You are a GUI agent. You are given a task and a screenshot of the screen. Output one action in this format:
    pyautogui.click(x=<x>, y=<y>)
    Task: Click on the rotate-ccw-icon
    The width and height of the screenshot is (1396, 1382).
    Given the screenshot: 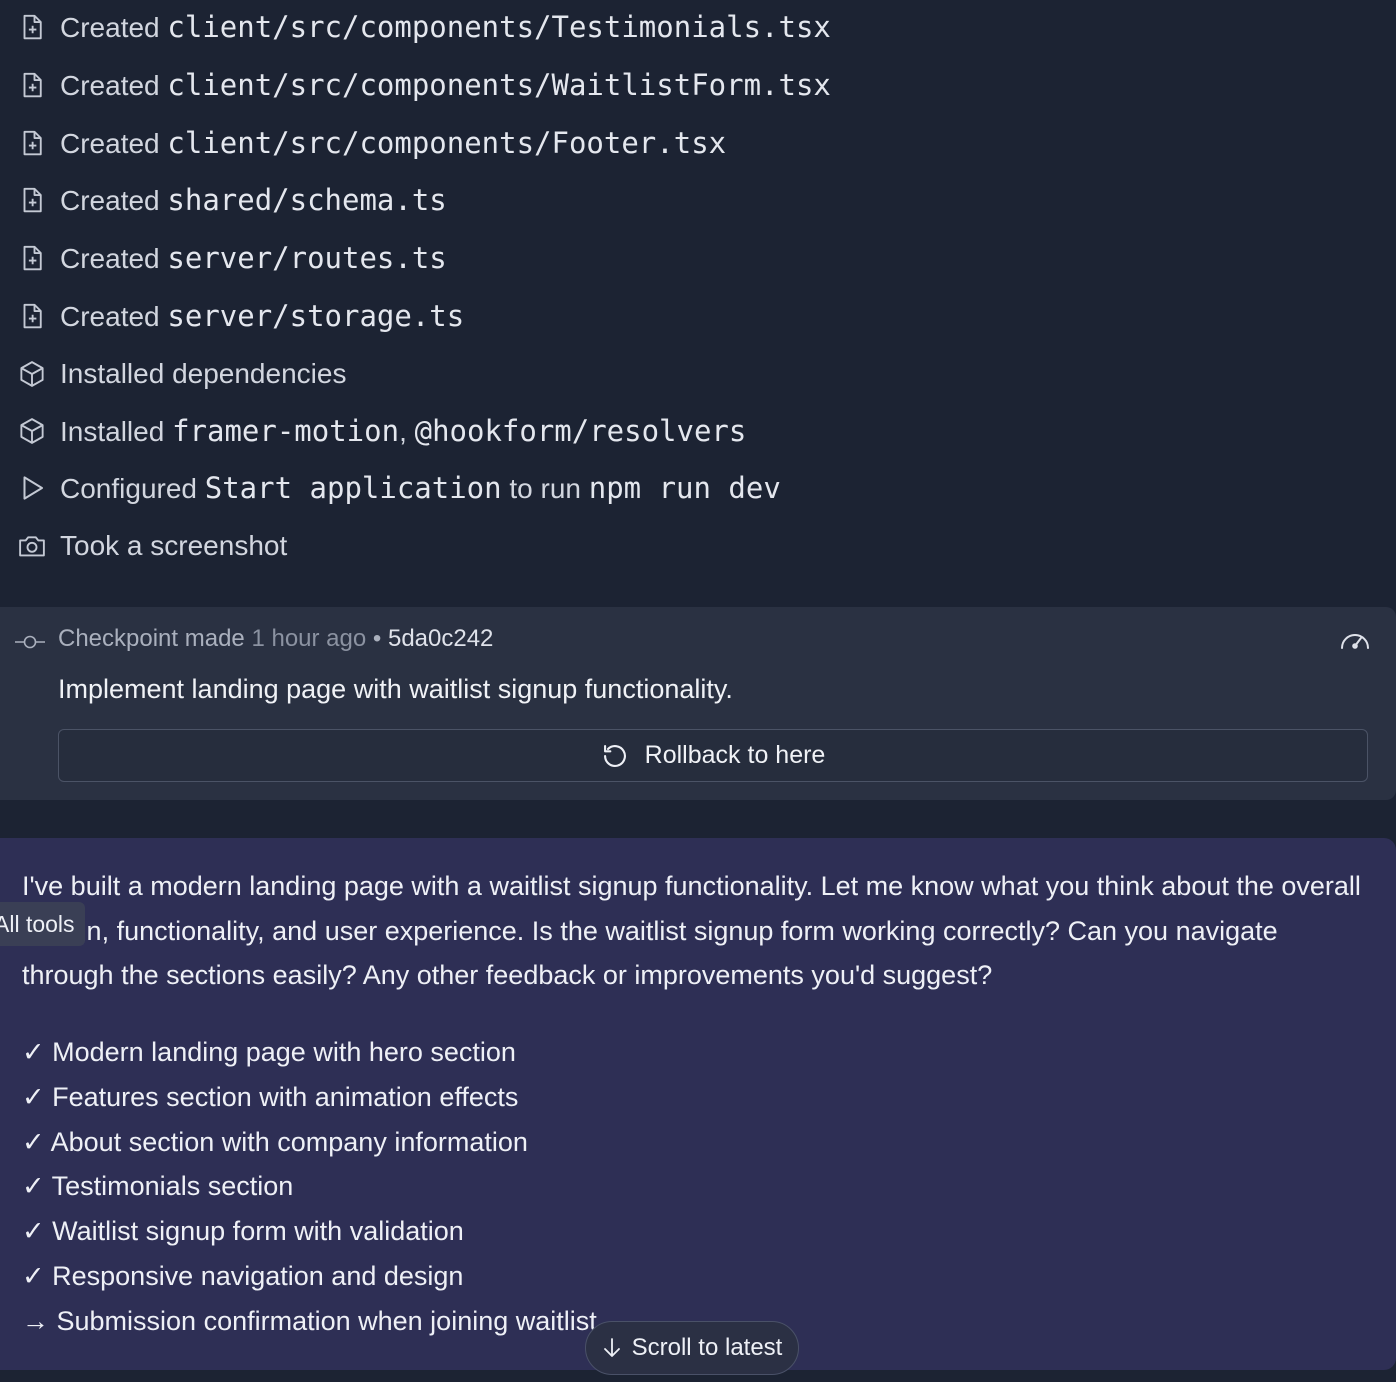 What is the action you would take?
    pyautogui.click(x=614, y=755)
    